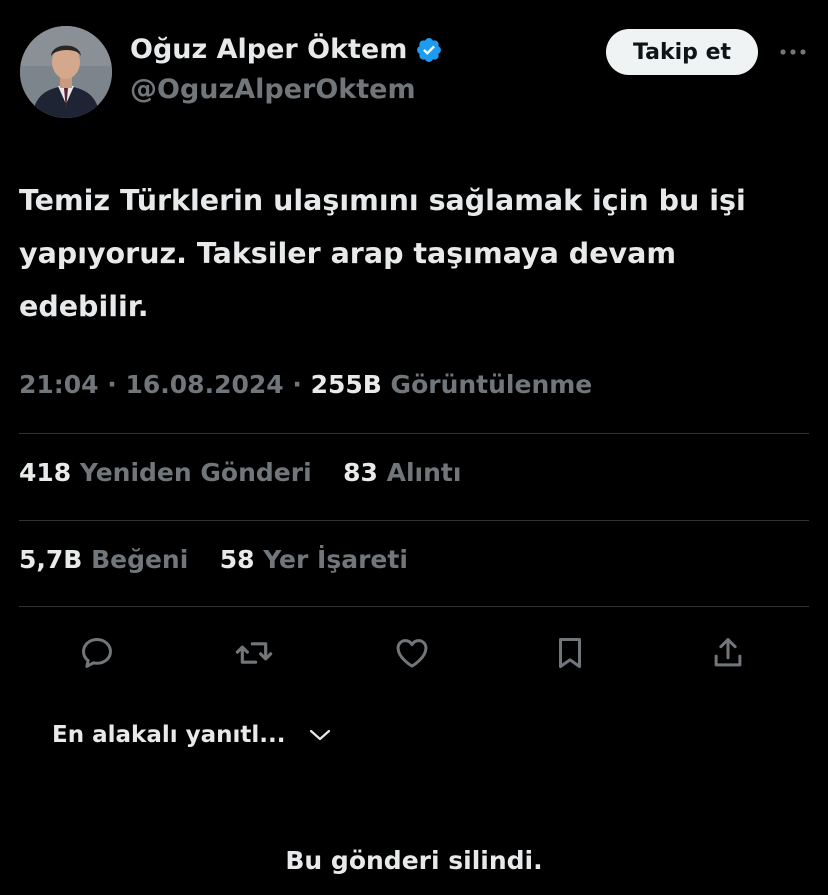 The width and height of the screenshot is (828, 895). Describe the element at coordinates (59, 384) in the screenshot. I see `tweet-time: 21:04` at that location.